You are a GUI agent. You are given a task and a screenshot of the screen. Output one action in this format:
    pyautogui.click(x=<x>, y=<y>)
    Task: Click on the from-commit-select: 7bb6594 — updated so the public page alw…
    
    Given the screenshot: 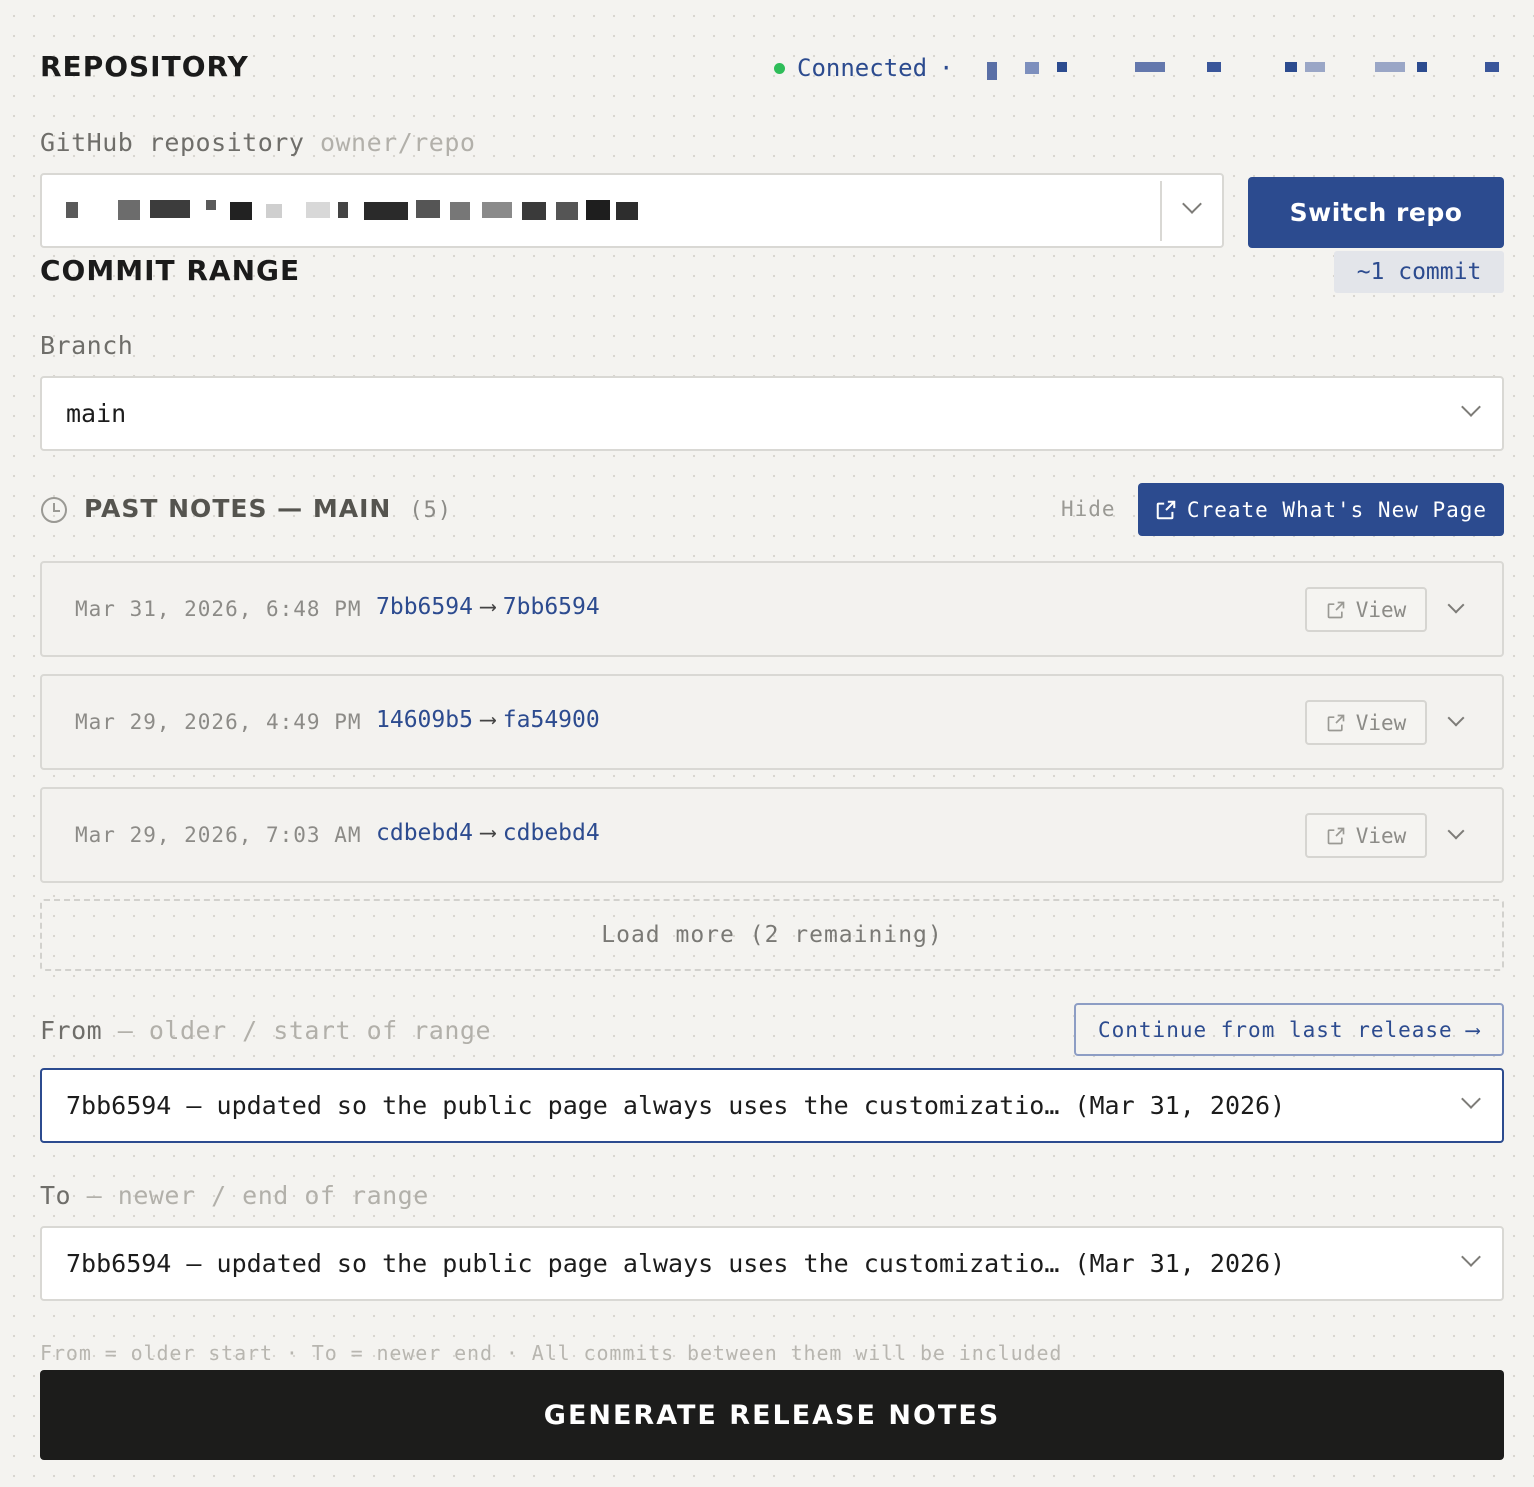 What is the action you would take?
    pyautogui.click(x=772, y=1105)
    